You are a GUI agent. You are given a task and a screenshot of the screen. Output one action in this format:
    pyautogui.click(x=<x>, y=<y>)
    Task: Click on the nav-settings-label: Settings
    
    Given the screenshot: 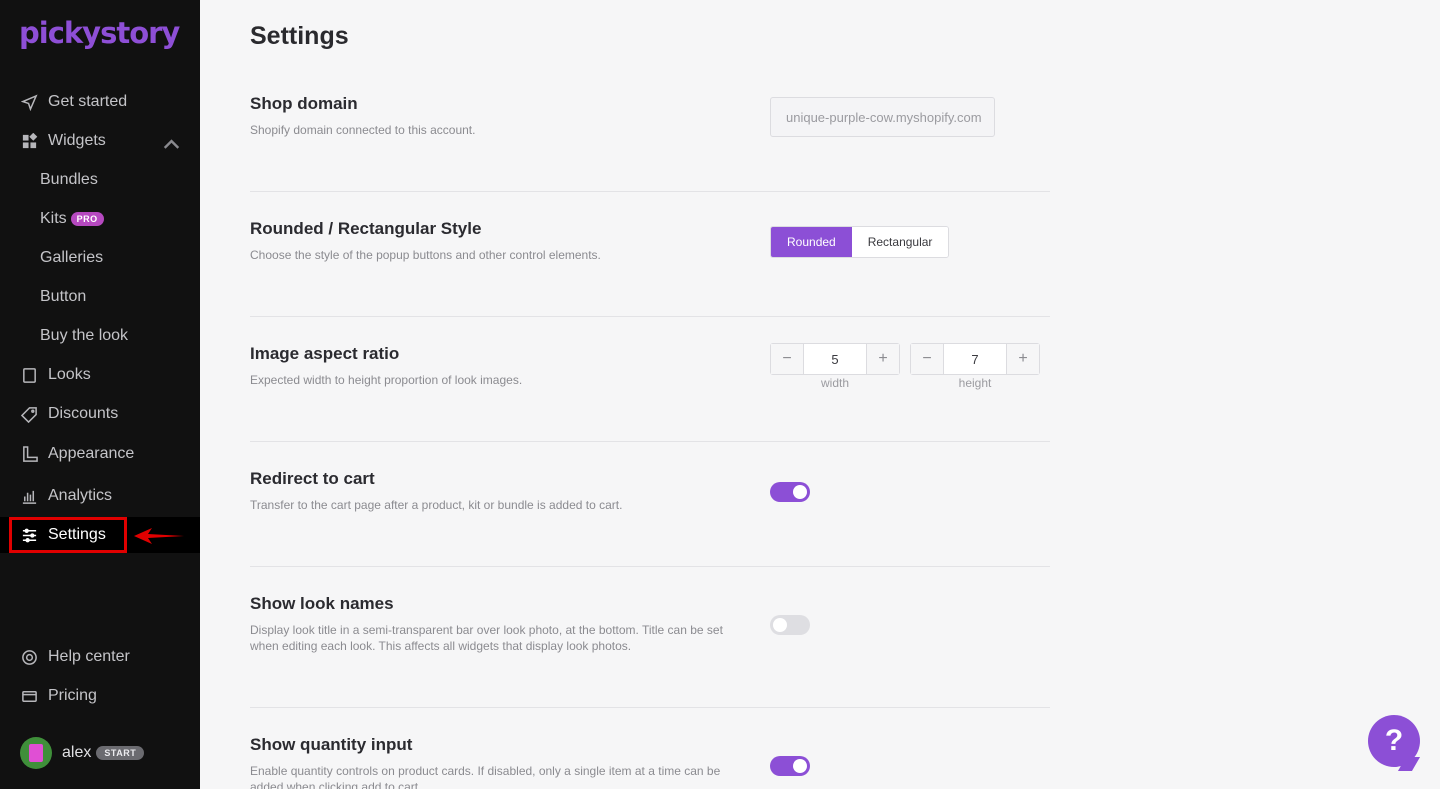 What is the action you would take?
    pyautogui.click(x=77, y=534)
    